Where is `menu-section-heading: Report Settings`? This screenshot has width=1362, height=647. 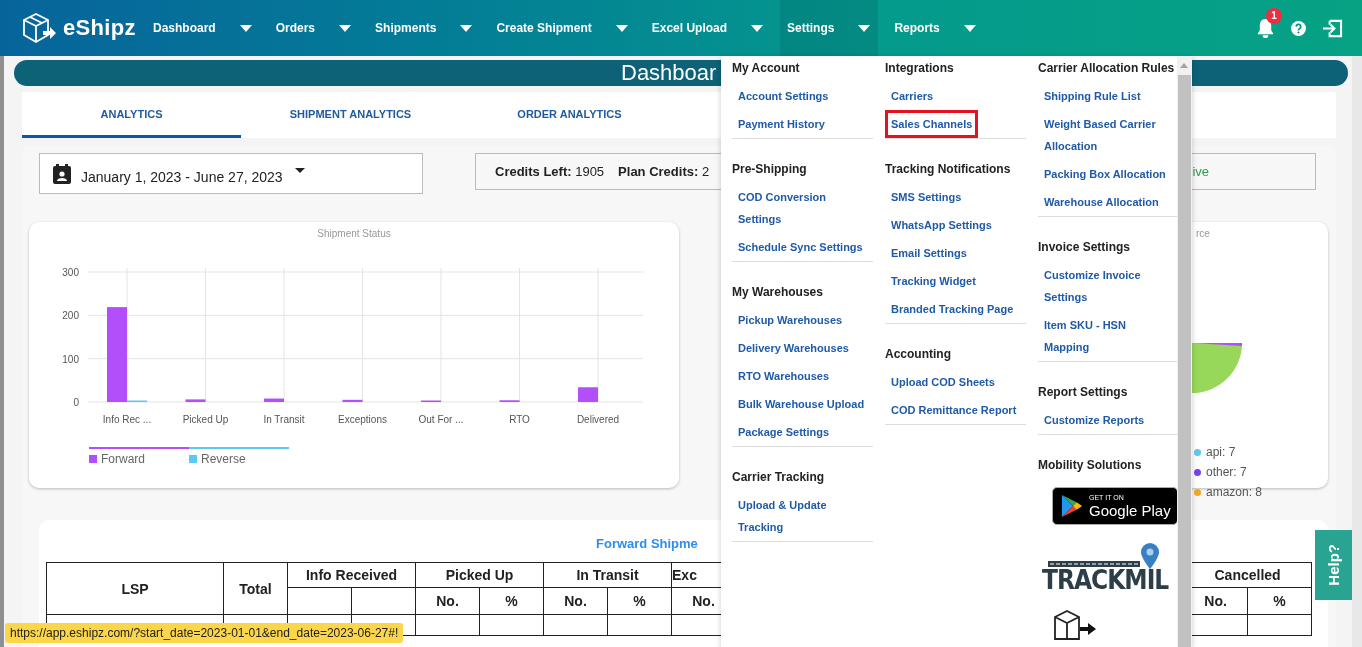 menu-section-heading: Report Settings is located at coordinates (1083, 392).